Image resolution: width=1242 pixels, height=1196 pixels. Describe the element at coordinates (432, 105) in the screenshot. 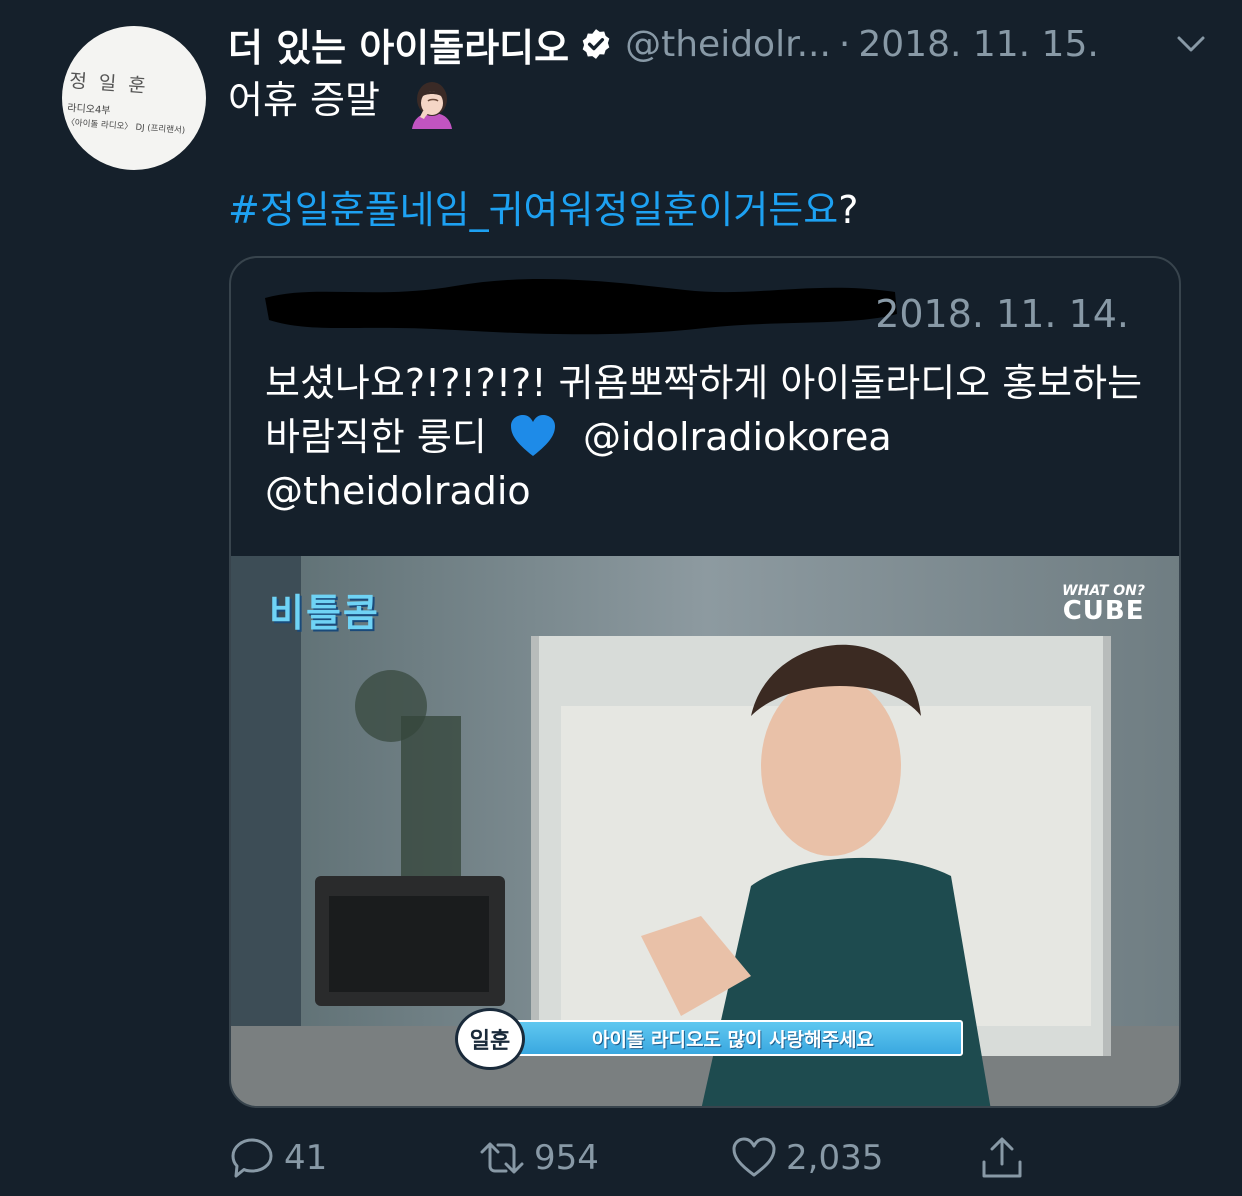

I see `facepalm-emoji-icon` at that location.